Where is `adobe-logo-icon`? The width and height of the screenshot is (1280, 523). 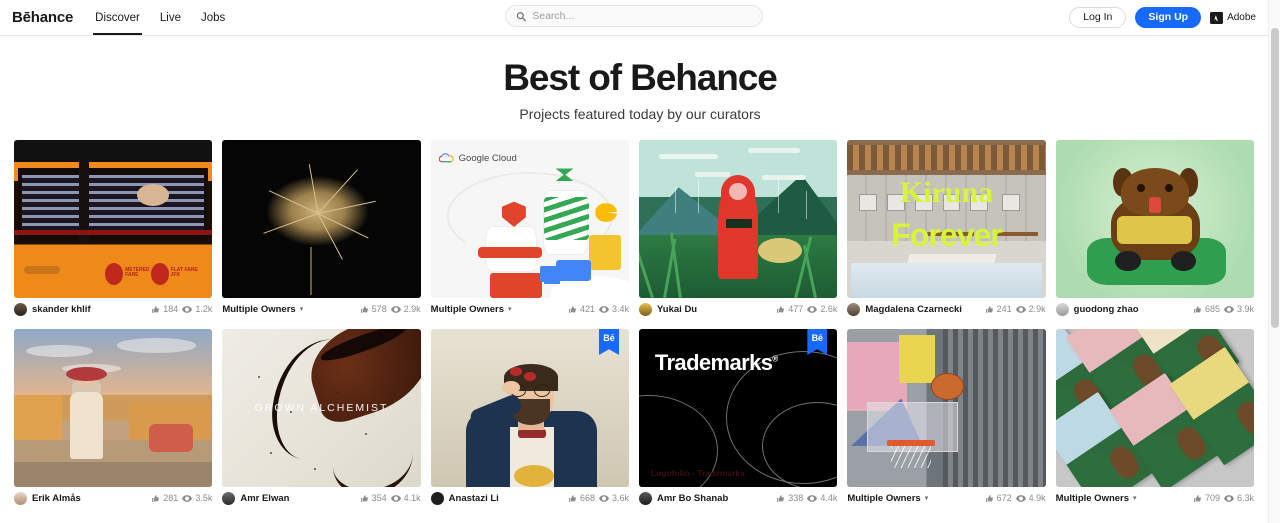 adobe-logo-icon is located at coordinates (1217, 17).